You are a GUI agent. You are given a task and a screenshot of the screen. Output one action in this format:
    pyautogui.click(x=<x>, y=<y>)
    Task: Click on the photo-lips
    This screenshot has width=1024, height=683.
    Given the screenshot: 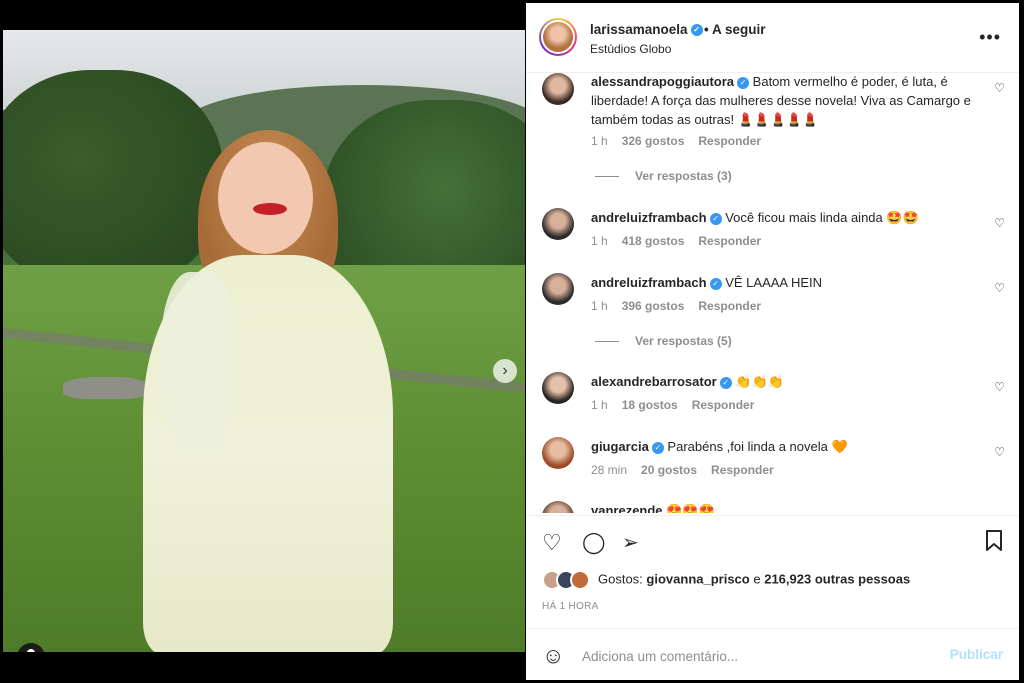 What is the action you would take?
    pyautogui.click(x=270, y=209)
    